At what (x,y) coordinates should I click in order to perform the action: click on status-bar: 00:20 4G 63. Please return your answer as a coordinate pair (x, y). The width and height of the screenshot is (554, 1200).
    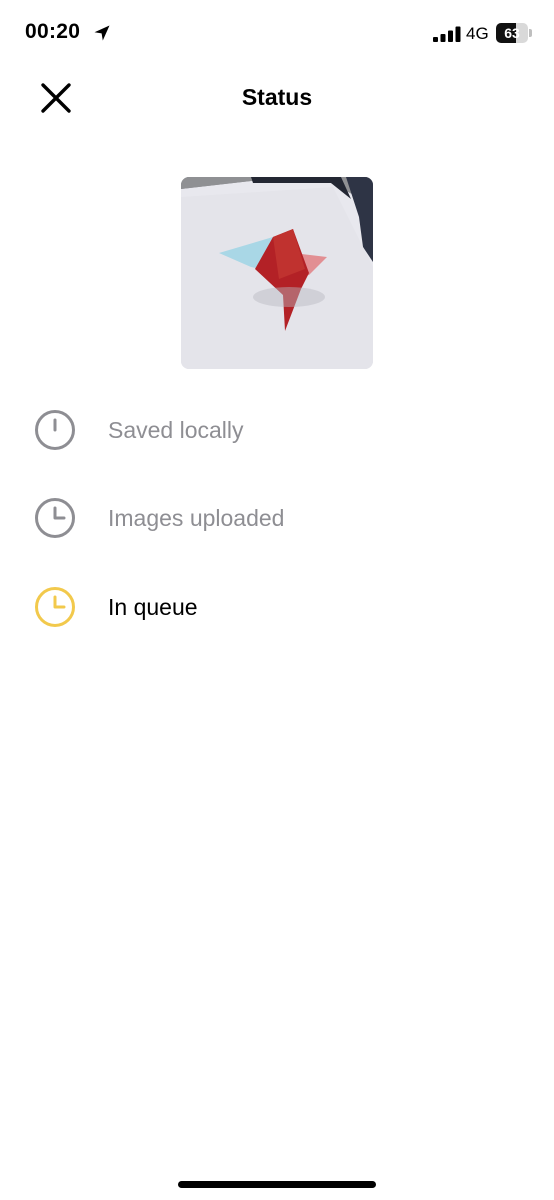
    Looking at the image, I should click on (277, 35).